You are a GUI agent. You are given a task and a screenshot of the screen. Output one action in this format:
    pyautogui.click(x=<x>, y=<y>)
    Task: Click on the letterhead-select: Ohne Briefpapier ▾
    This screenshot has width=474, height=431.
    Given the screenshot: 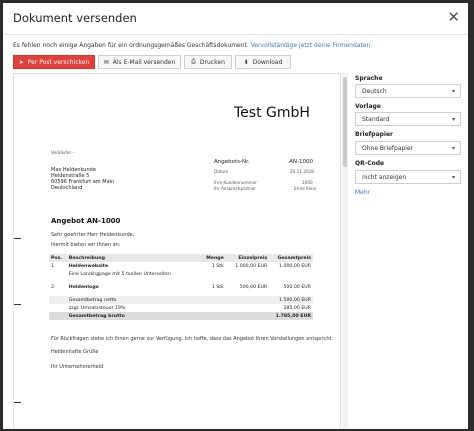 What is the action you would take?
    pyautogui.click(x=408, y=148)
    